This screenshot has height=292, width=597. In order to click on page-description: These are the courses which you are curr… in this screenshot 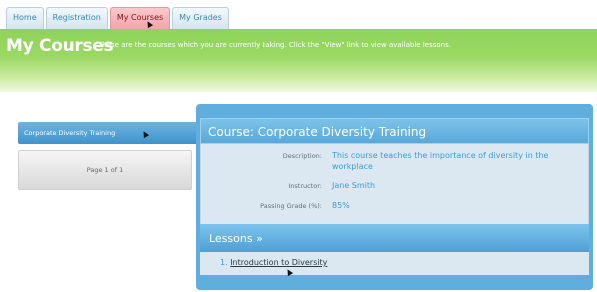, I will do `click(274, 45)`.